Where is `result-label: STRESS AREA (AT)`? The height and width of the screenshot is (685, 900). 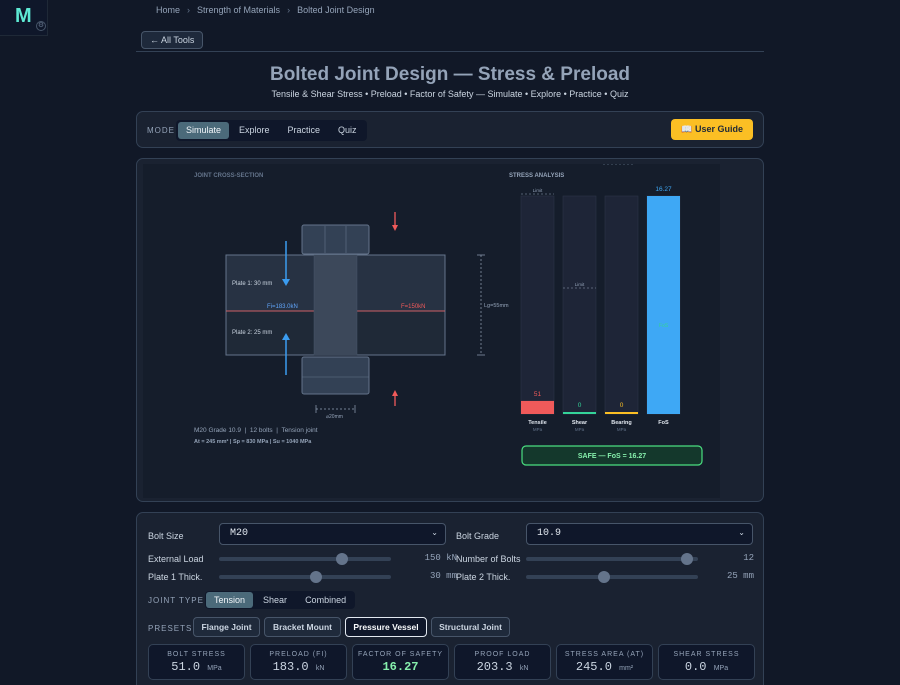 result-label: STRESS AREA (AT) is located at coordinates (604, 654).